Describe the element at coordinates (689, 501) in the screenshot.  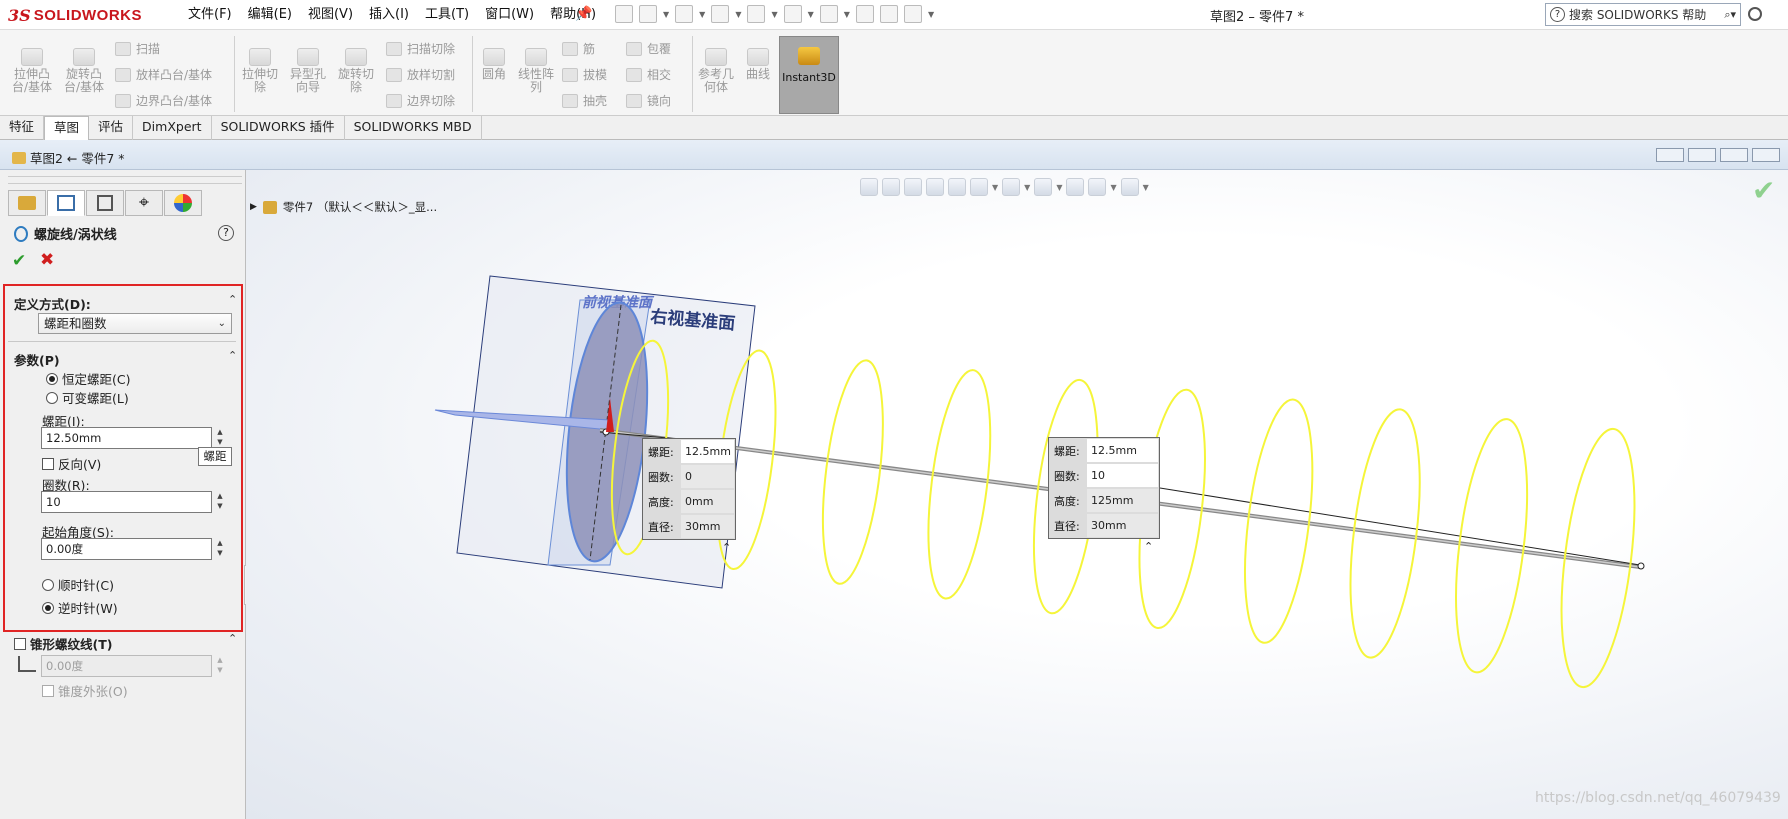
I see `callout-row: 高度: 0mm` at that location.